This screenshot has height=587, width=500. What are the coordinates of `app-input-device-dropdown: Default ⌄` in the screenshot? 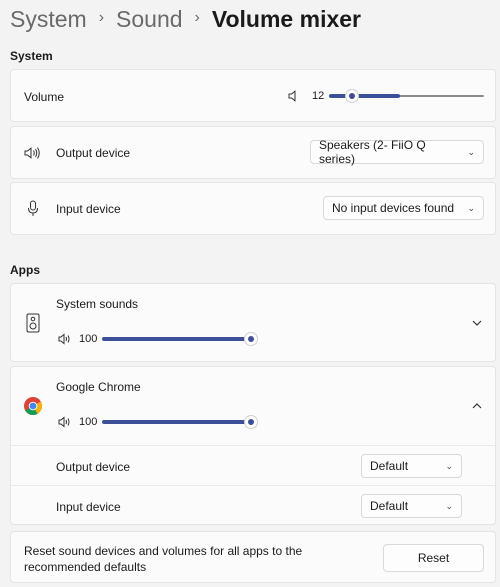 It's located at (411, 506).